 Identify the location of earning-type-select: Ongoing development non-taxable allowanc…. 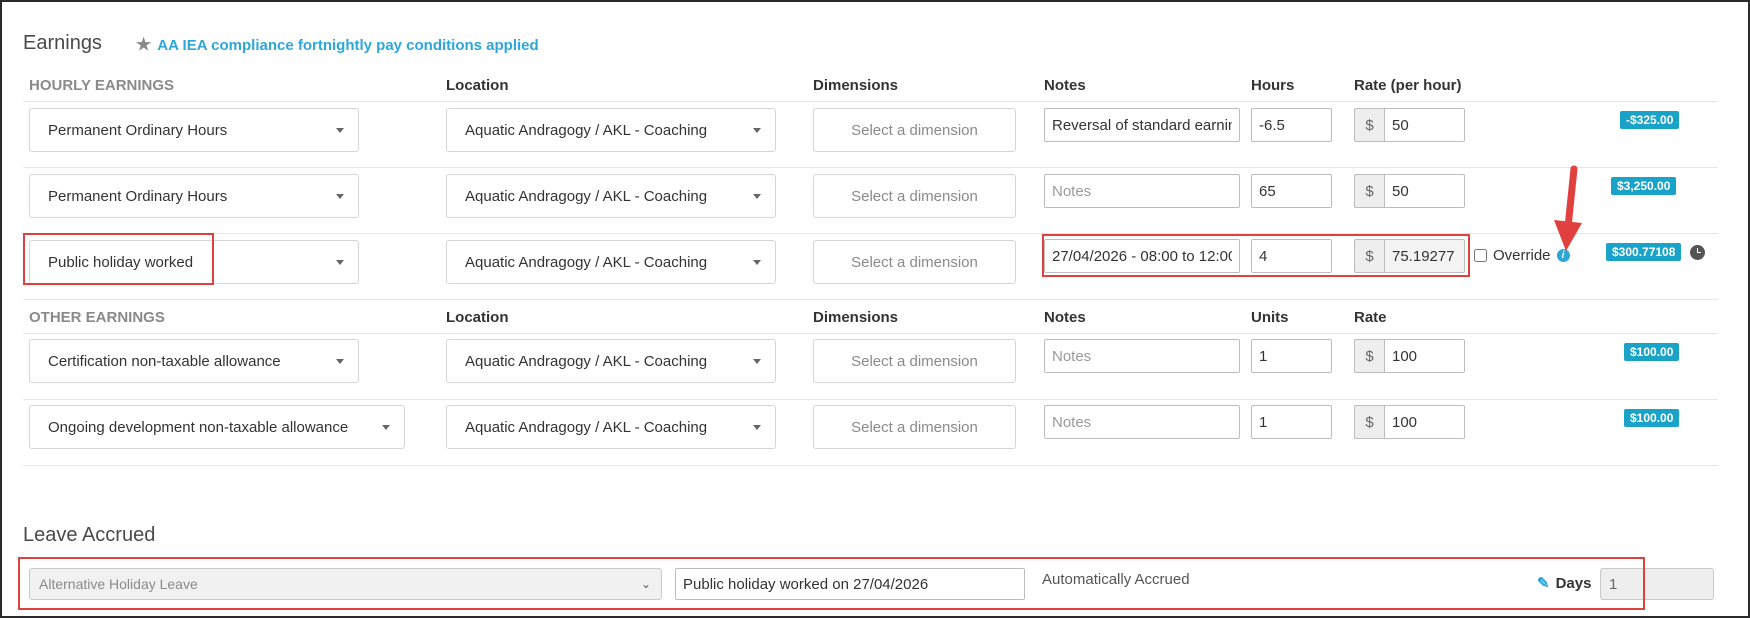
(217, 427).